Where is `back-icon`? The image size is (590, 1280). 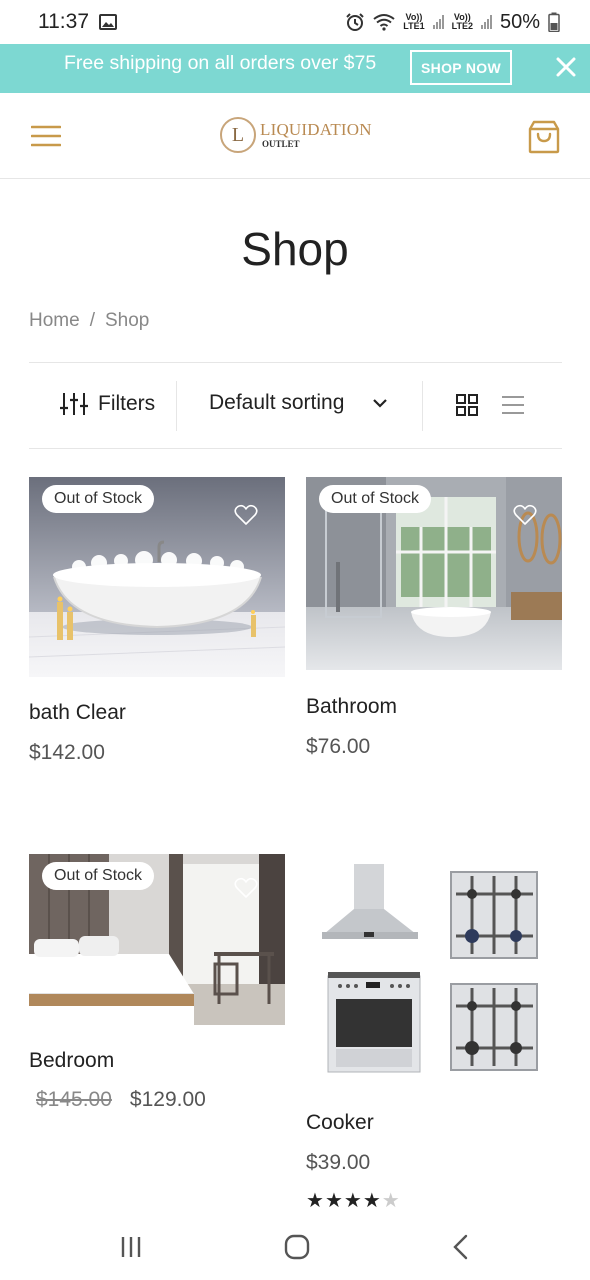 back-icon is located at coordinates (461, 1247).